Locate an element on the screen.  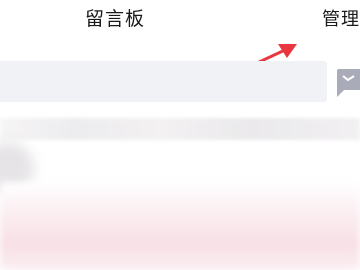
blurred-text-line is located at coordinates (180, 129).